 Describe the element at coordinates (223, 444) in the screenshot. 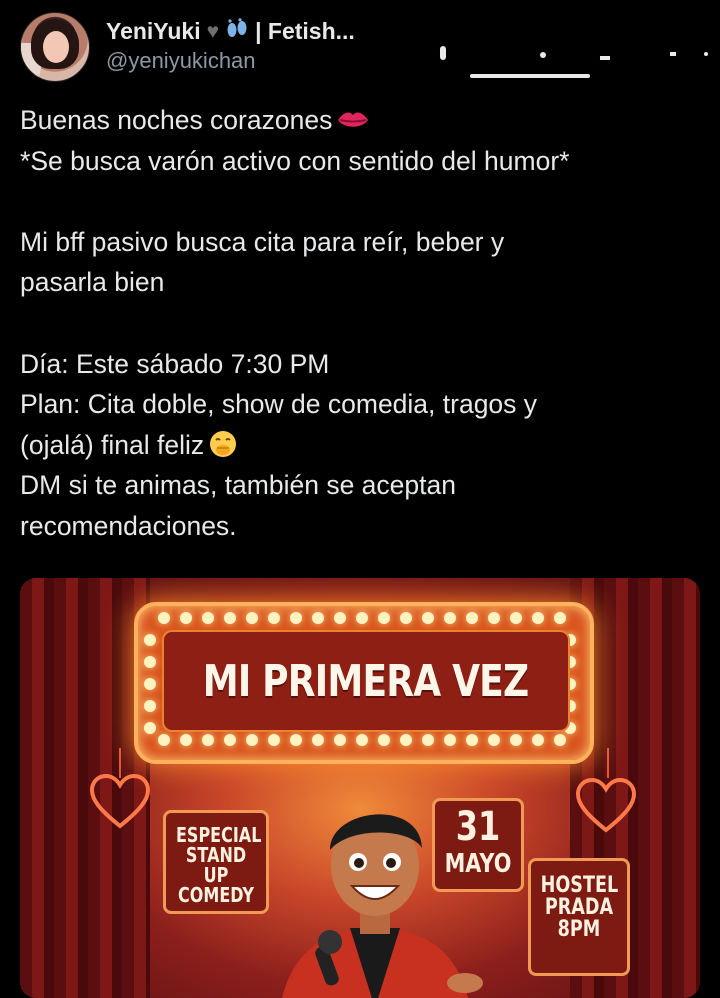

I see `face-with-hand-over-mouth-icon` at that location.